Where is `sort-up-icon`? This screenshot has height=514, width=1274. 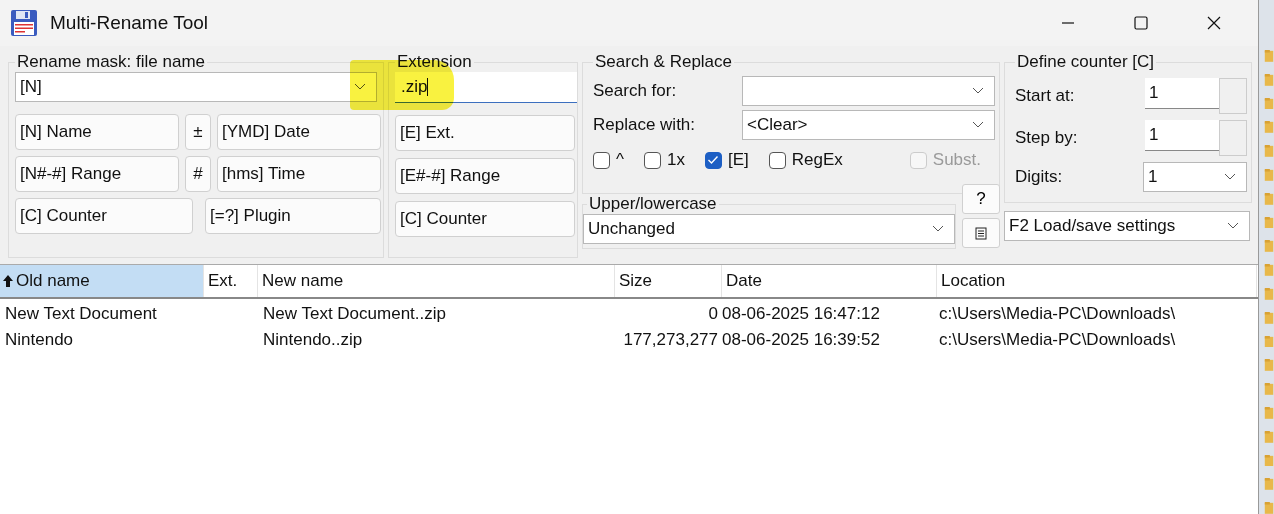 sort-up-icon is located at coordinates (8, 281).